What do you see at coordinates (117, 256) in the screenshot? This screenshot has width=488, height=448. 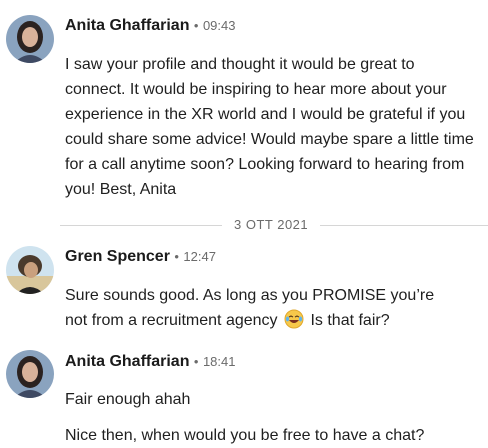 I see `sender-name: Gren Spencer` at bounding box center [117, 256].